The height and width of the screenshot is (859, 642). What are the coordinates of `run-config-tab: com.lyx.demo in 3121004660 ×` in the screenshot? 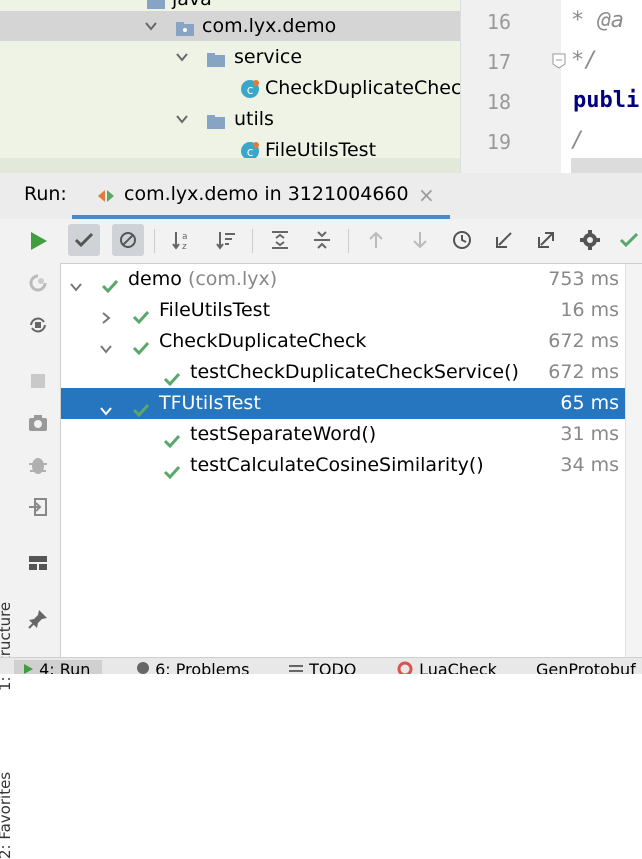 It's located at (261, 196).